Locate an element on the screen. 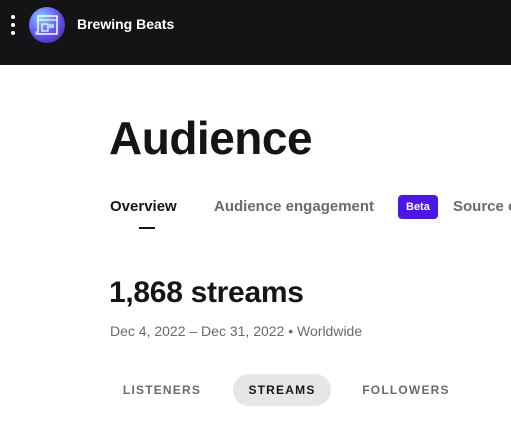  artist-artwork-icon is located at coordinates (46, 25).